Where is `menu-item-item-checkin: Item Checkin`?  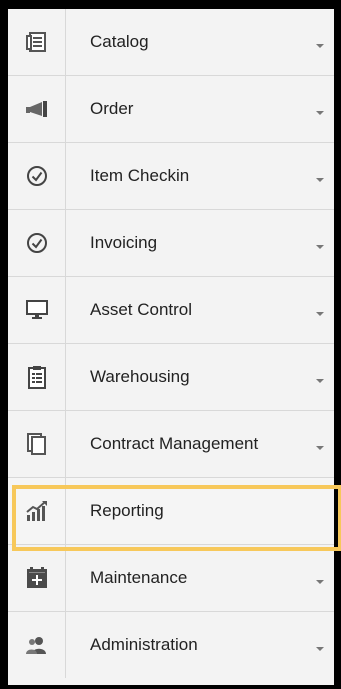
menu-item-item-checkin: Item Checkin is located at coordinates (171, 176).